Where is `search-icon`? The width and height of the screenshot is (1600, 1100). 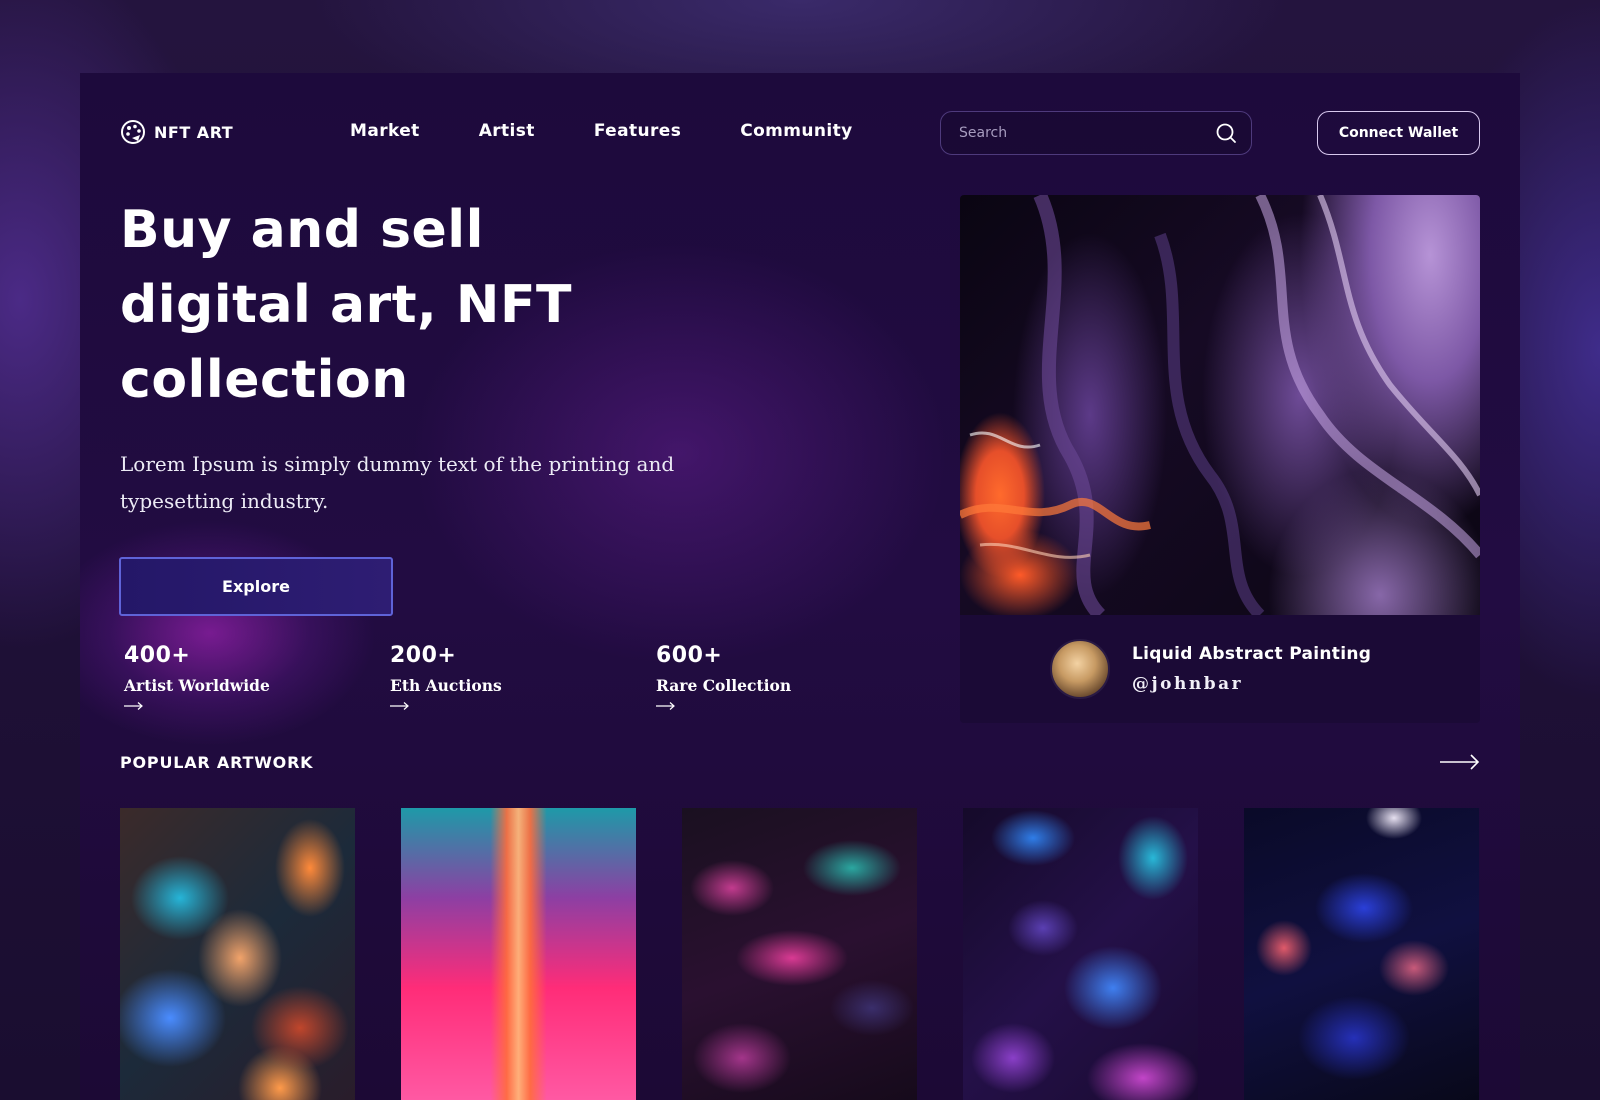 search-icon is located at coordinates (1226, 133).